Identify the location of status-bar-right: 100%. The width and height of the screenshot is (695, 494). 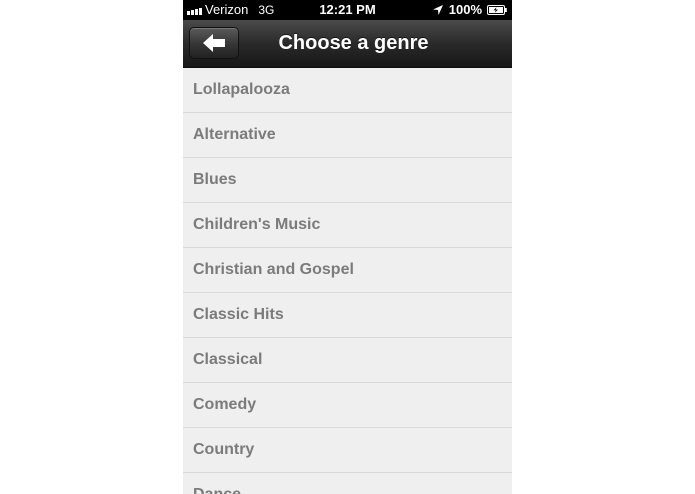
(469, 10).